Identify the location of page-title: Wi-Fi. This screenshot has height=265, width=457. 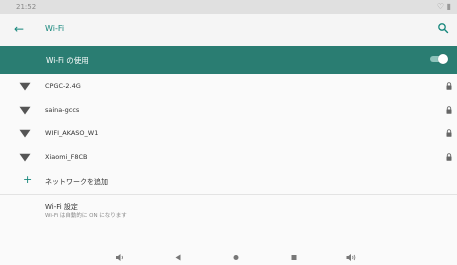
(55, 28).